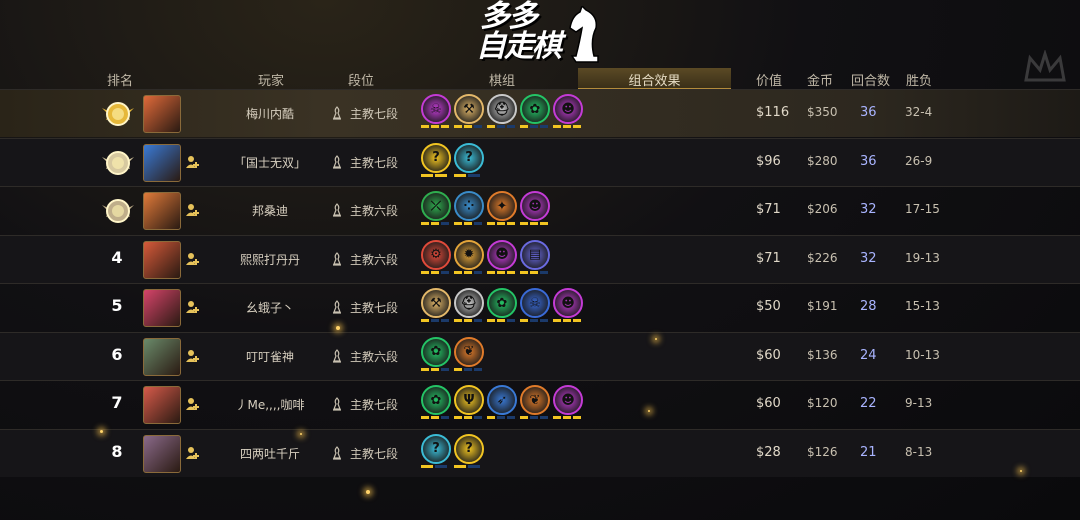  What do you see at coordinates (540, 452) in the screenshot?
I see `table-row: 8 四两吐千斤 主教七段 ? ? $28 $126 21 8-13` at bounding box center [540, 452].